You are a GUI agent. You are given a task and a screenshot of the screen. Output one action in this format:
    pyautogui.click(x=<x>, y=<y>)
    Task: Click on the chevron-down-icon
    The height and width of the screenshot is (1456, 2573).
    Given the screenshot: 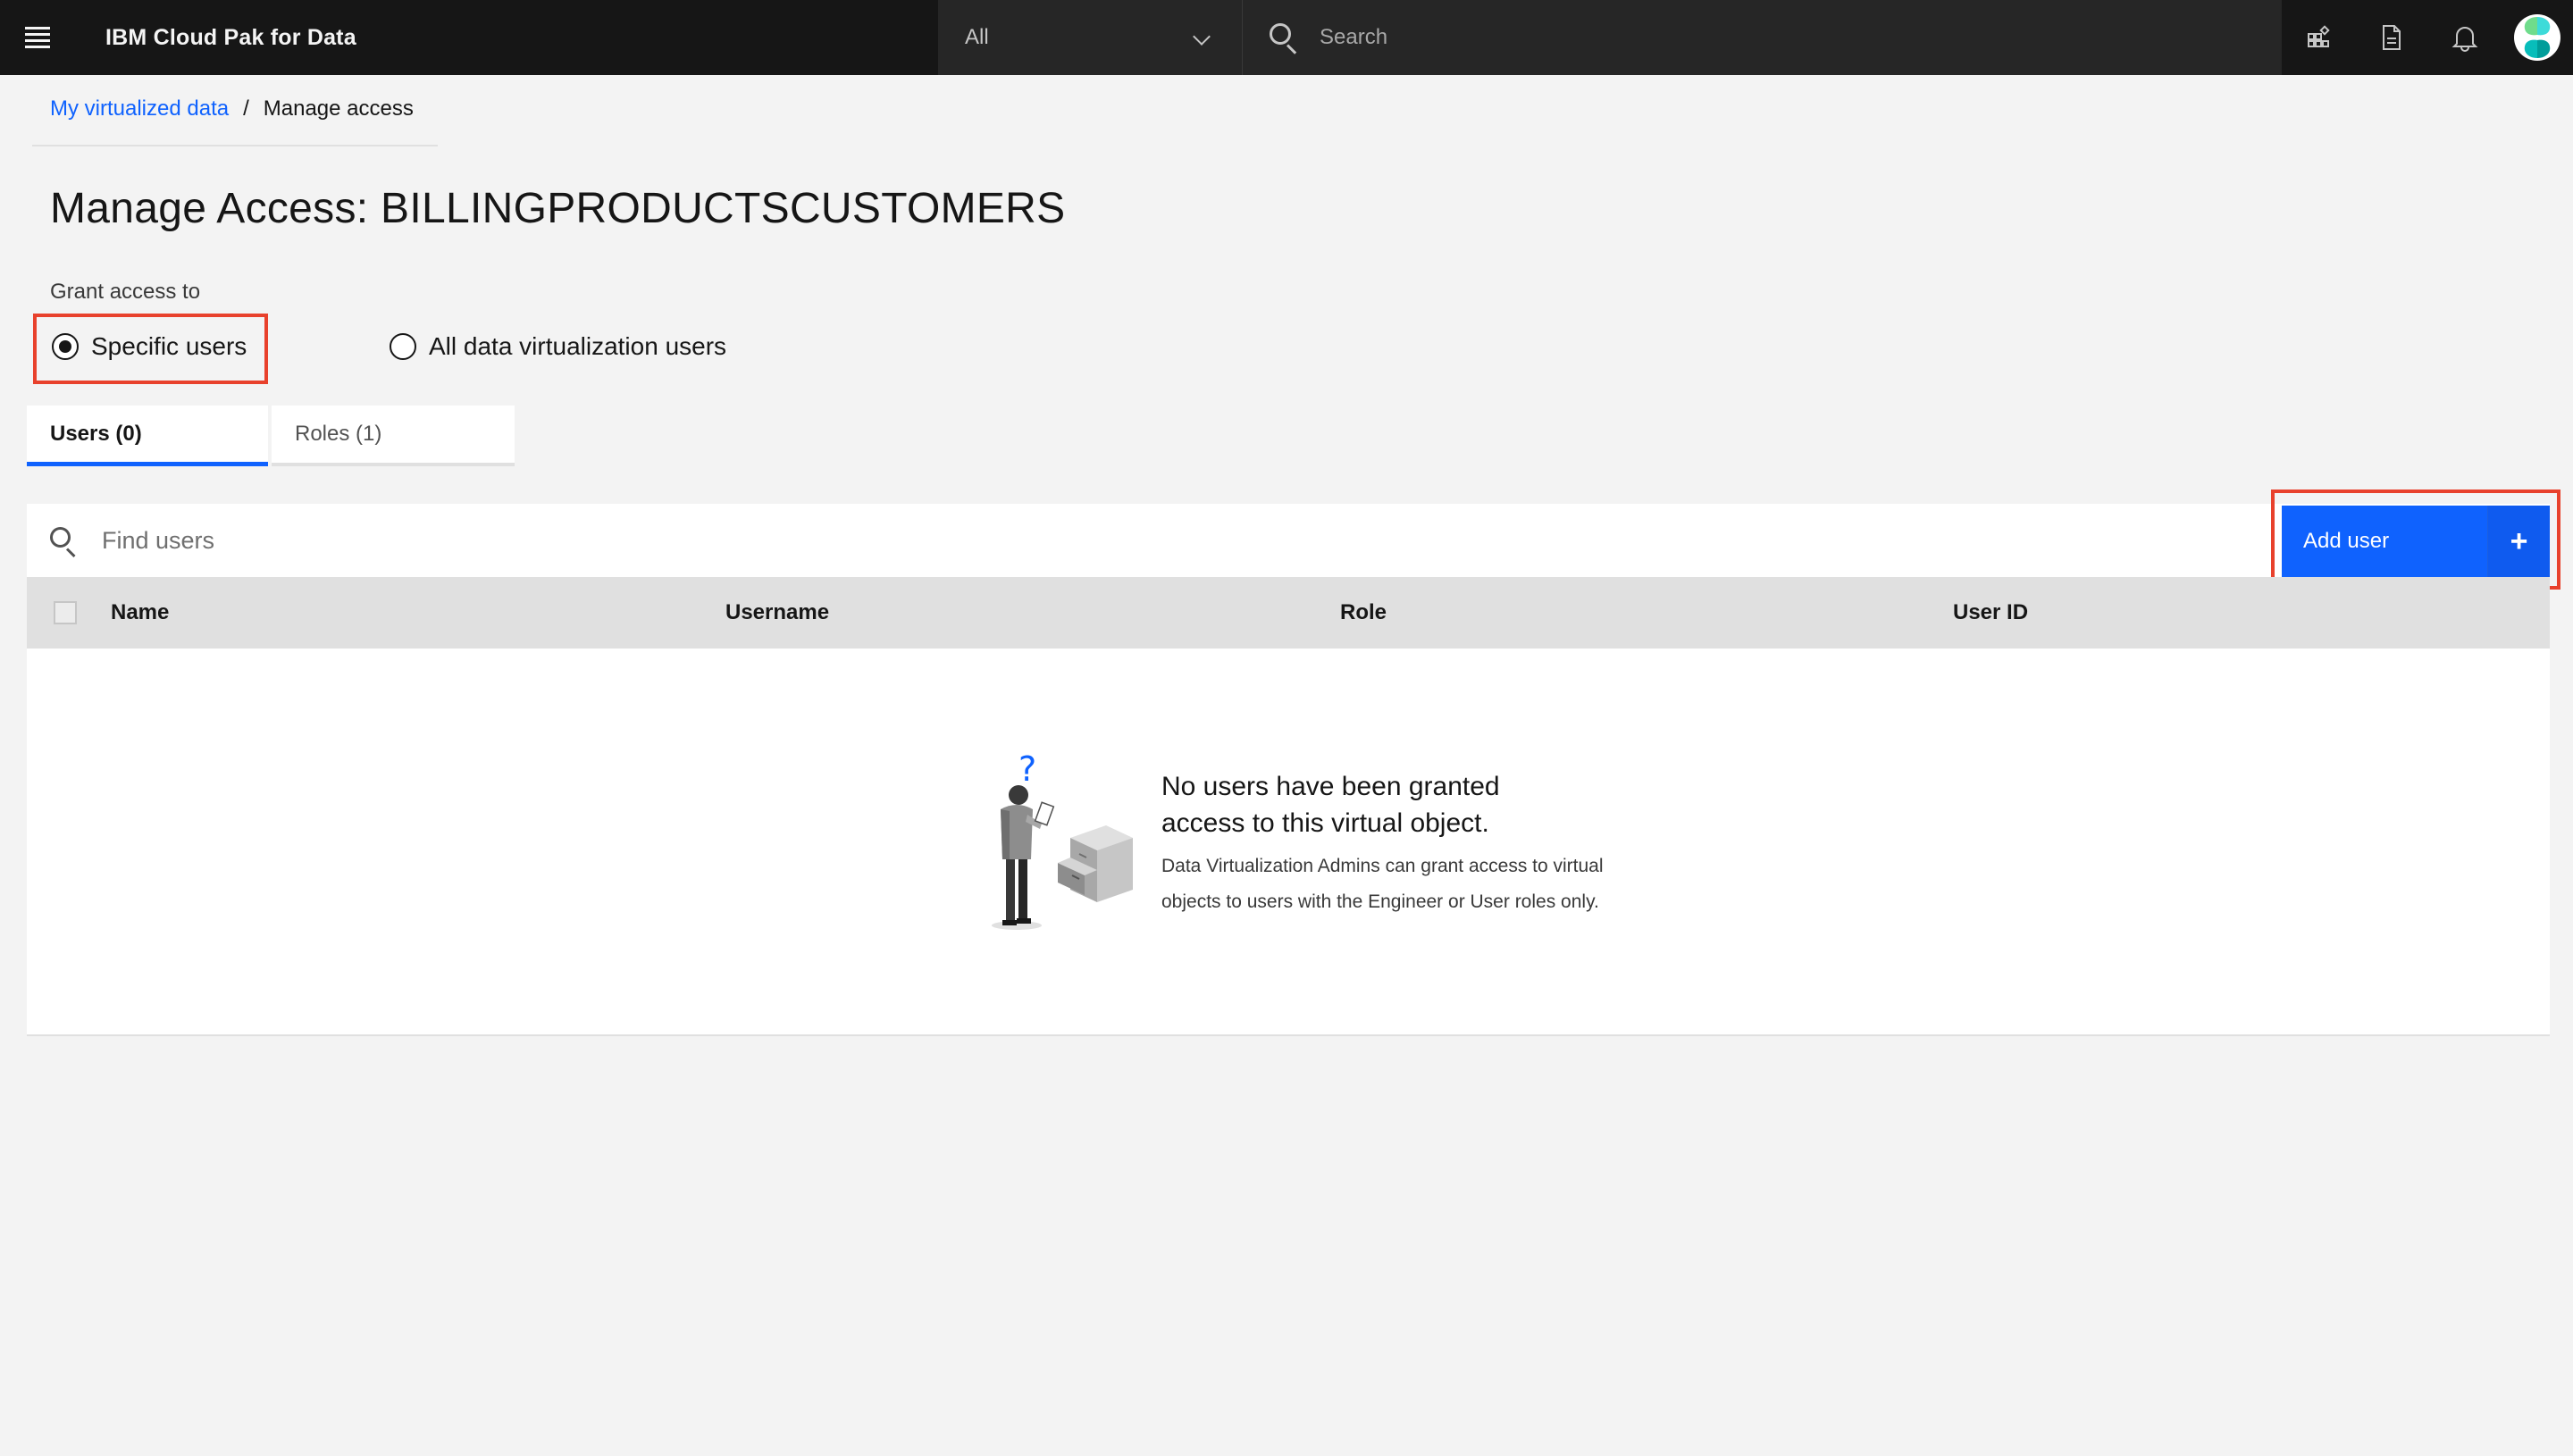 What is the action you would take?
    pyautogui.click(x=1202, y=37)
    